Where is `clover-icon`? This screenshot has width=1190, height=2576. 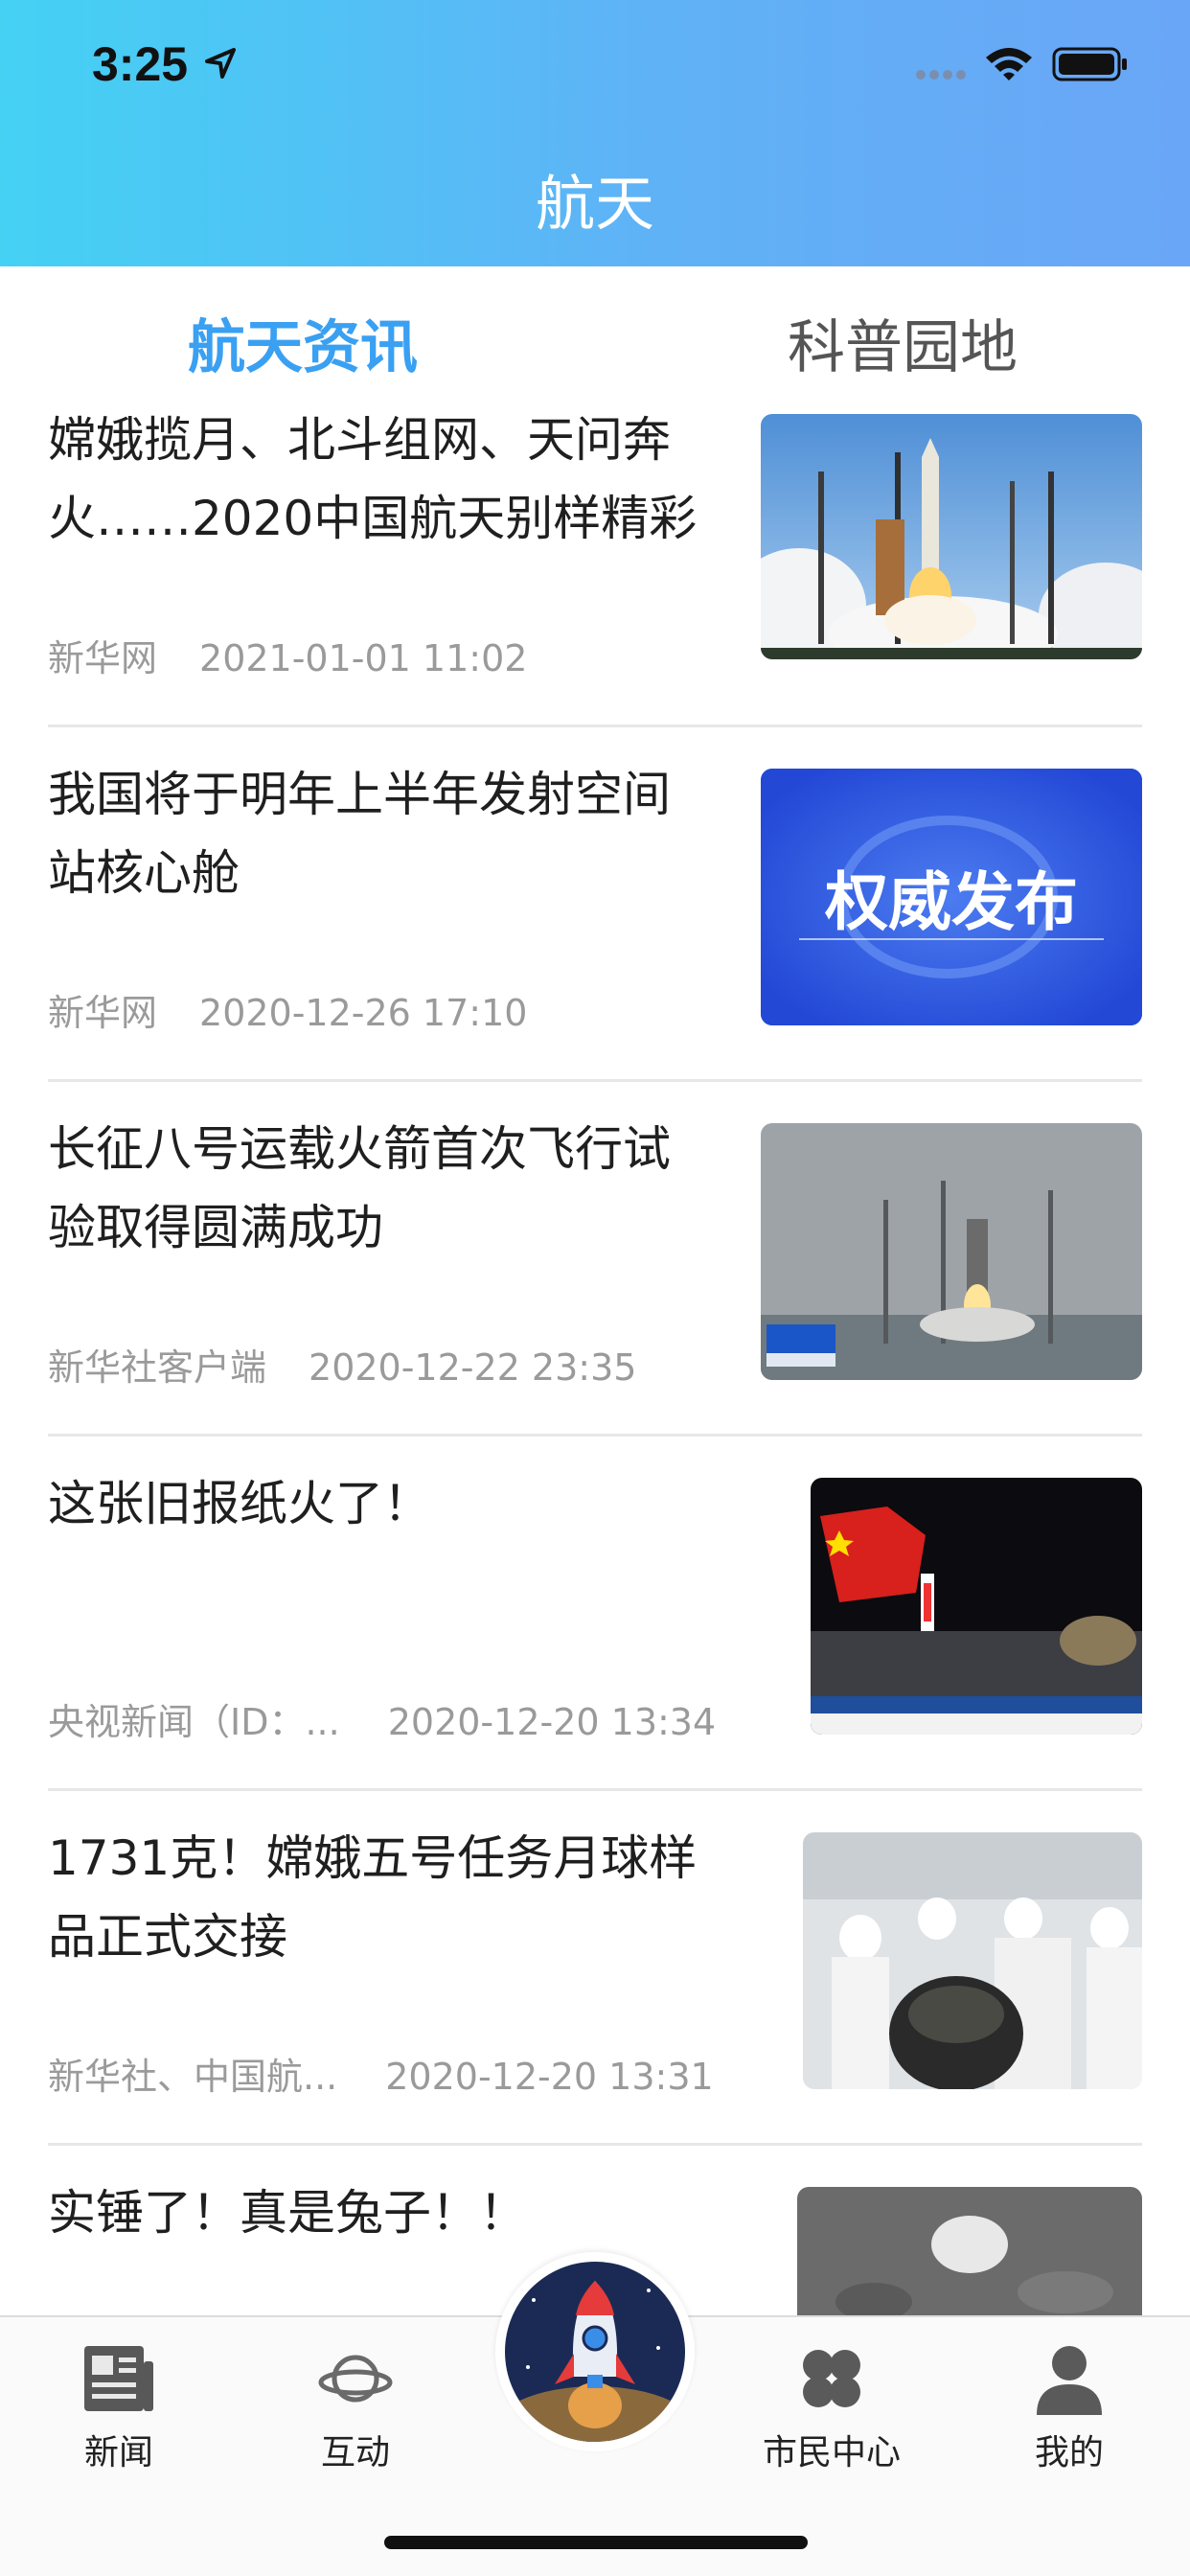
clover-icon is located at coordinates (832, 2378).